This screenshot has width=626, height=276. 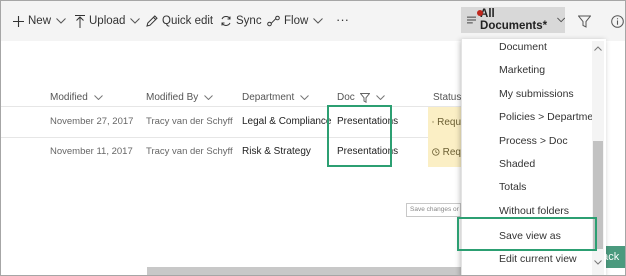 I want to click on info-button, so click(x=617, y=21).